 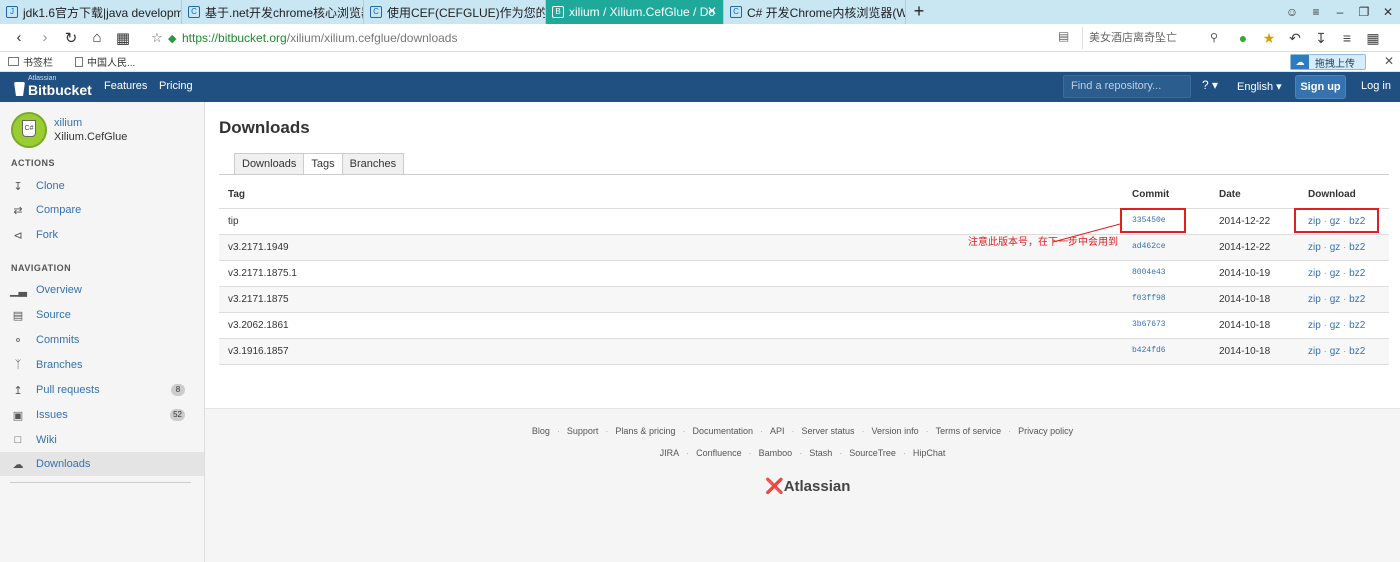 What do you see at coordinates (1376, 86) in the screenshot?
I see `log-in-link: Log in` at bounding box center [1376, 86].